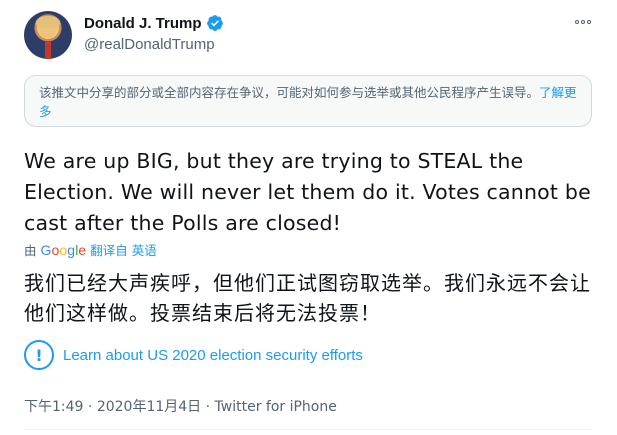 The image size is (617, 435). What do you see at coordinates (143, 23) in the screenshot?
I see `author-display-name: Donald J. Trump` at bounding box center [143, 23].